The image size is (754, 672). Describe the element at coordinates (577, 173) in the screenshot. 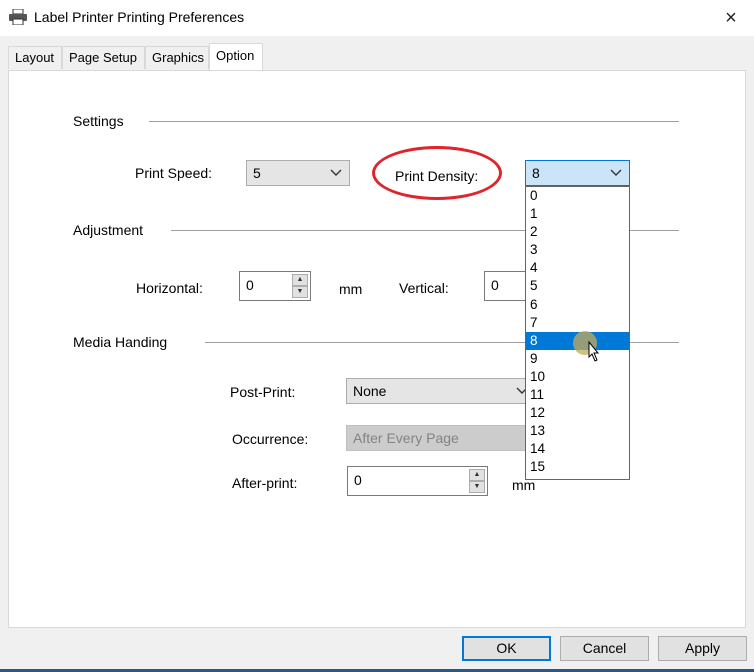

I see `print-density-select: 8` at that location.